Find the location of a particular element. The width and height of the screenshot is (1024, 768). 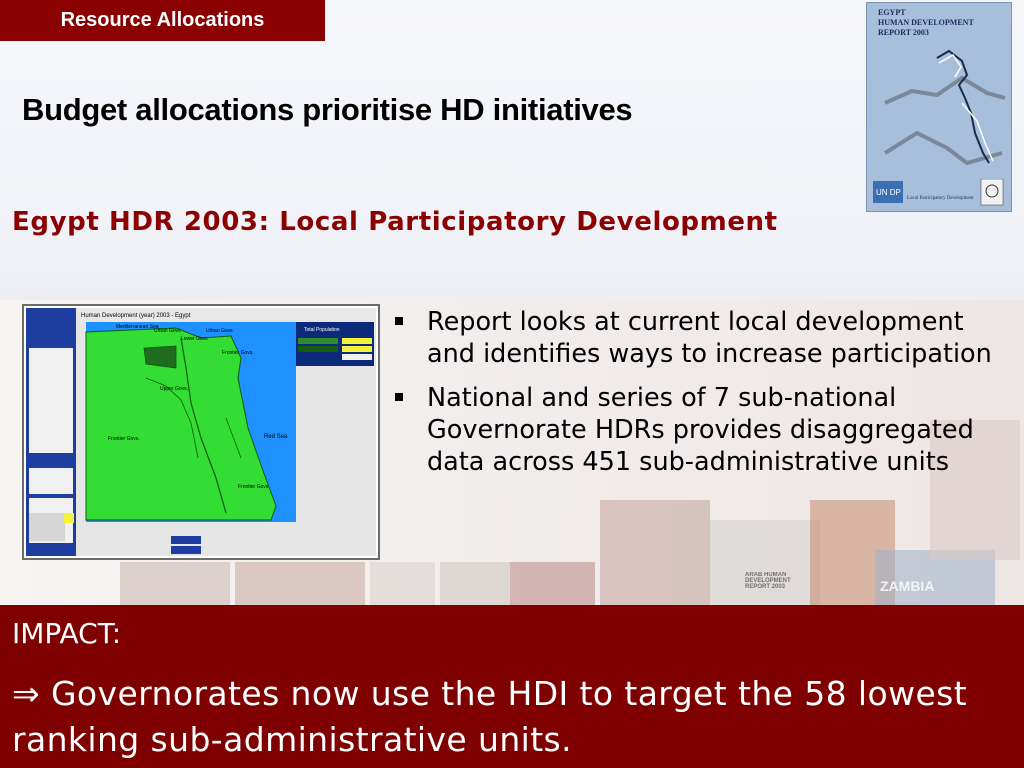

svg-text: UN DP is located at coordinates (888, 192).